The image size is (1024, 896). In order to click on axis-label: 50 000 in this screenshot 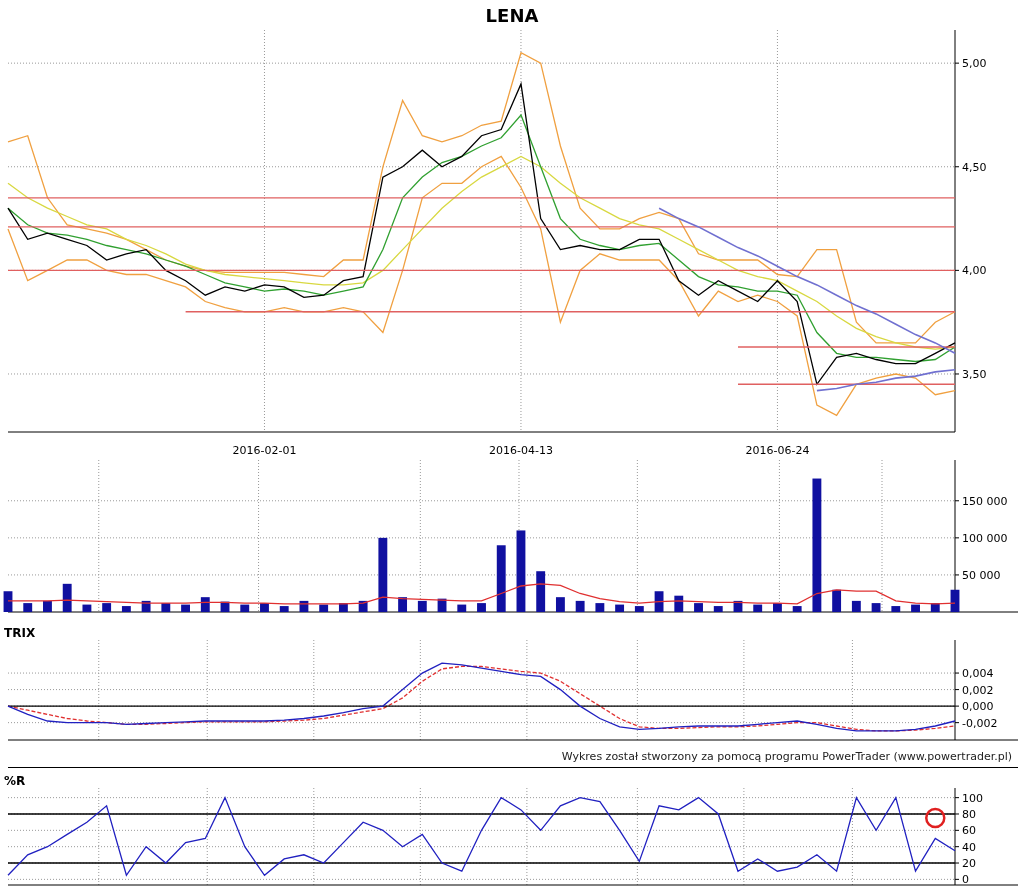, I will do `click(981, 575)`.